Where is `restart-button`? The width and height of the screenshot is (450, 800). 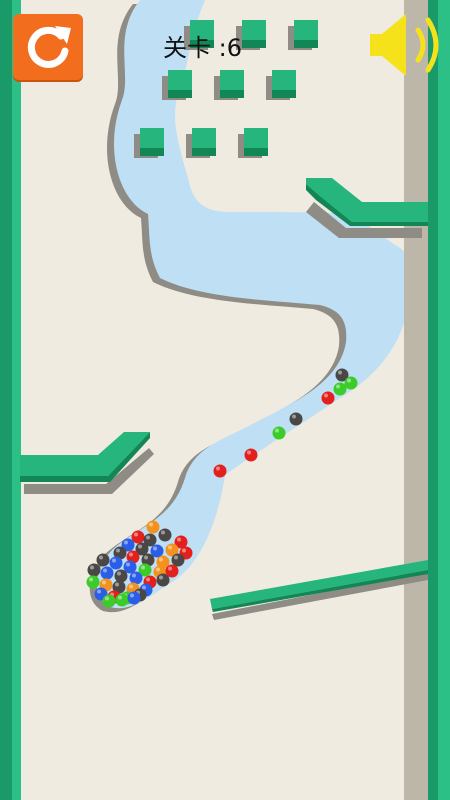 restart-button is located at coordinates (48, 47).